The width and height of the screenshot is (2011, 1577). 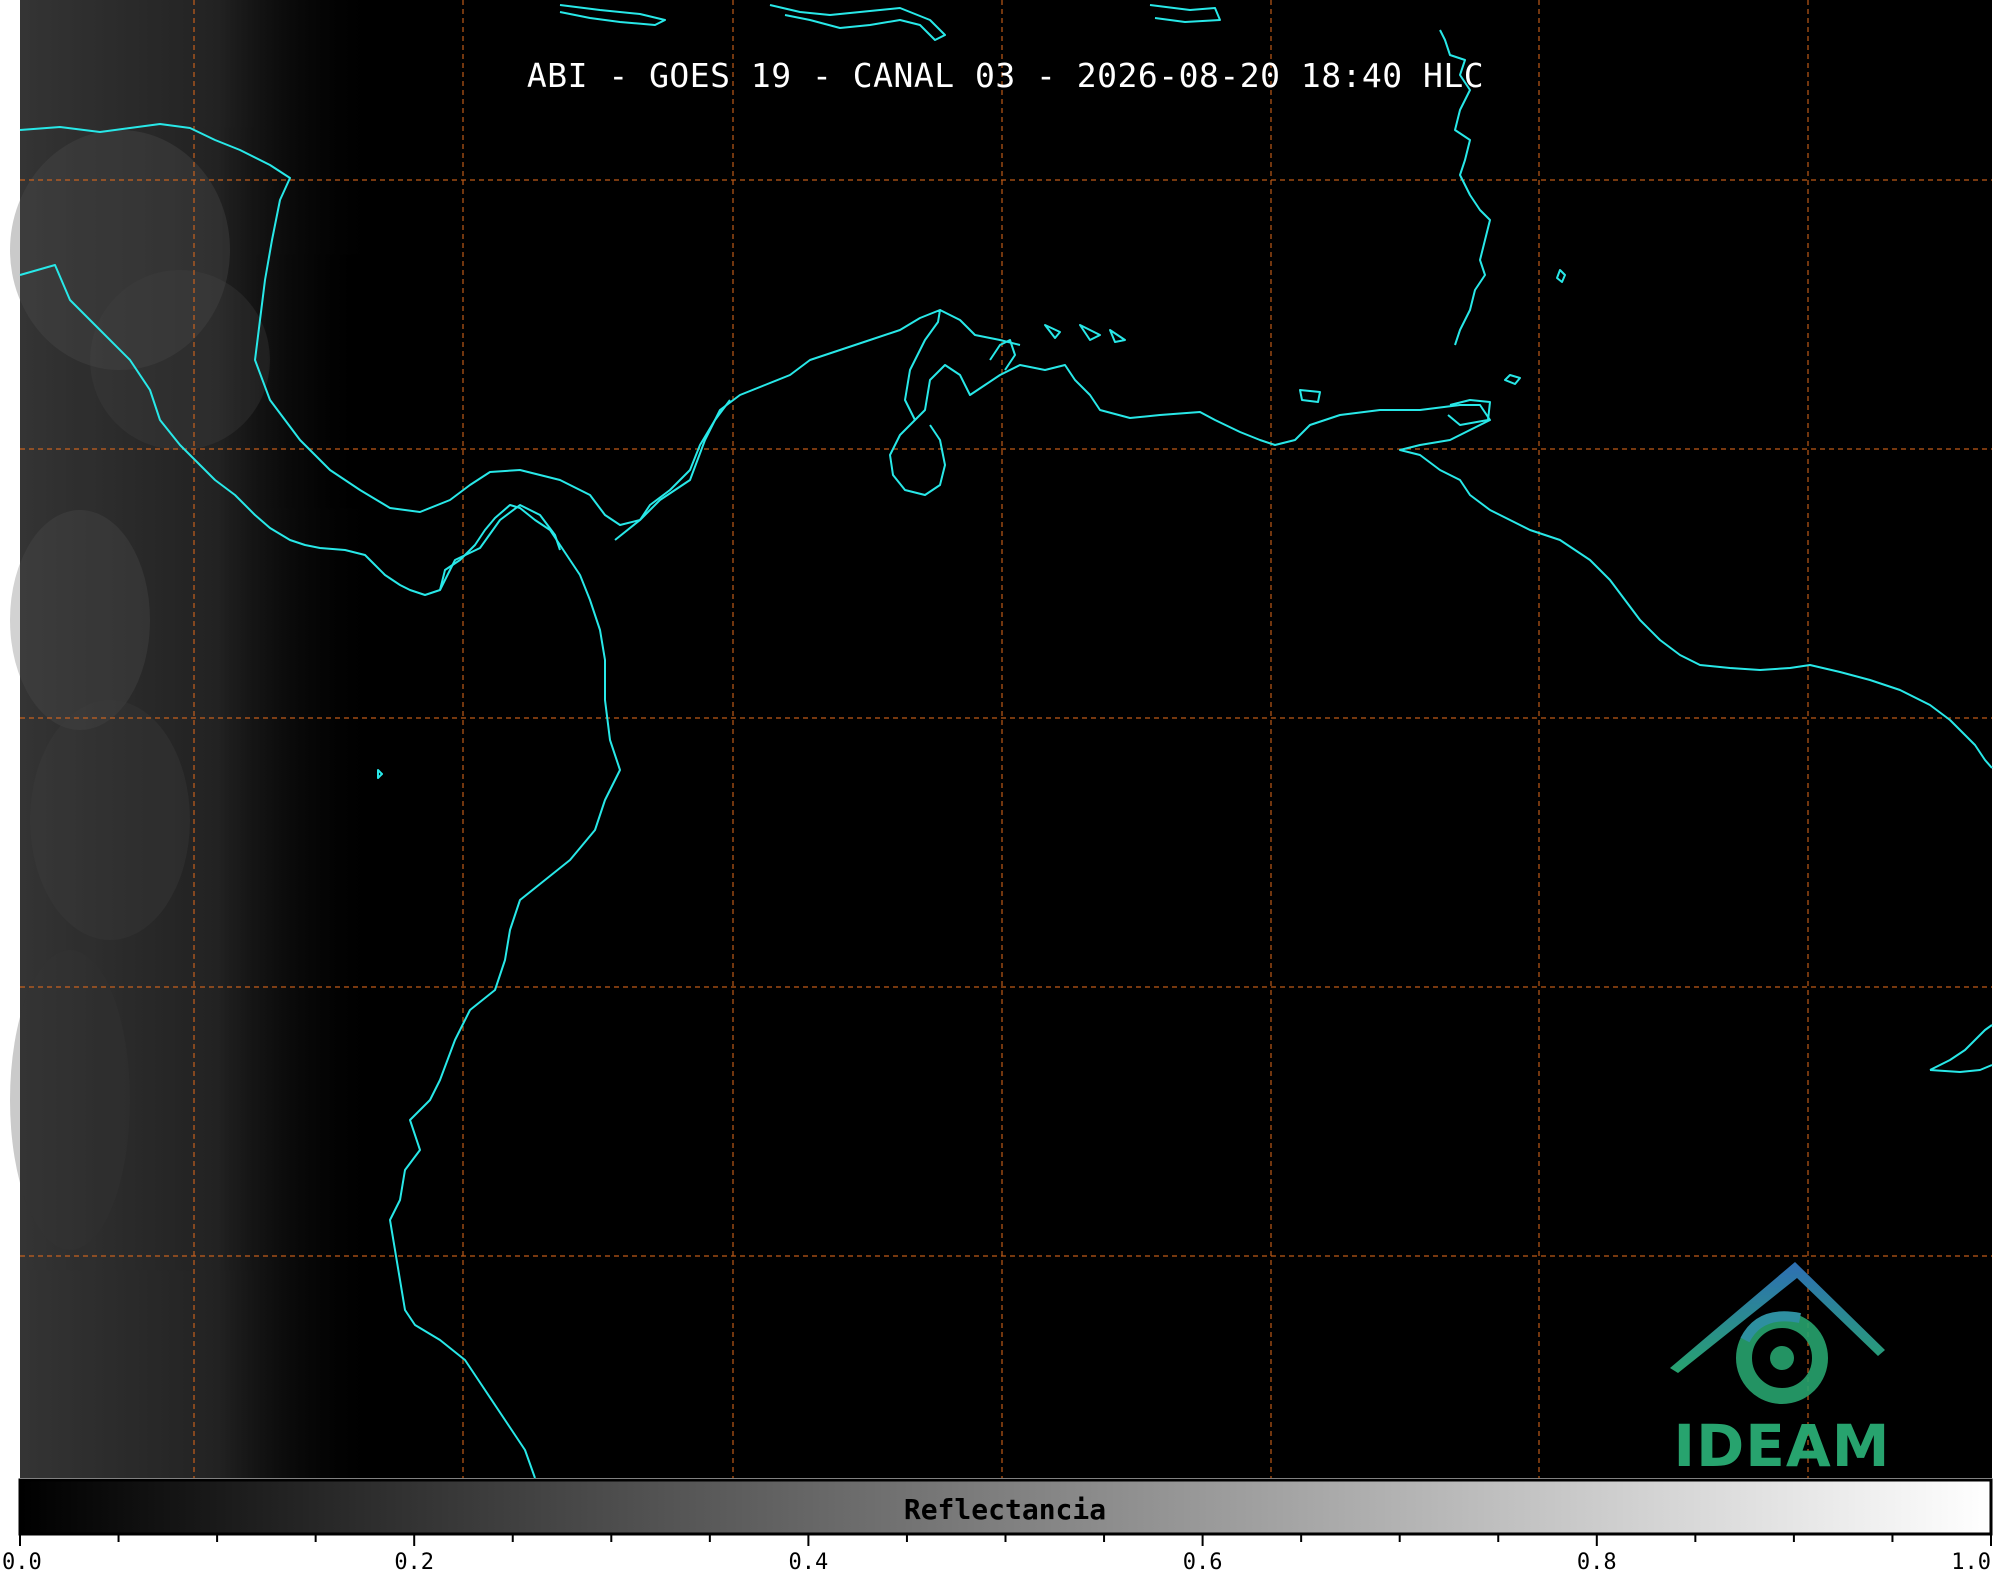 What do you see at coordinates (22, 1562) in the screenshot?
I see `colorbar-tick-label: 0.0` at bounding box center [22, 1562].